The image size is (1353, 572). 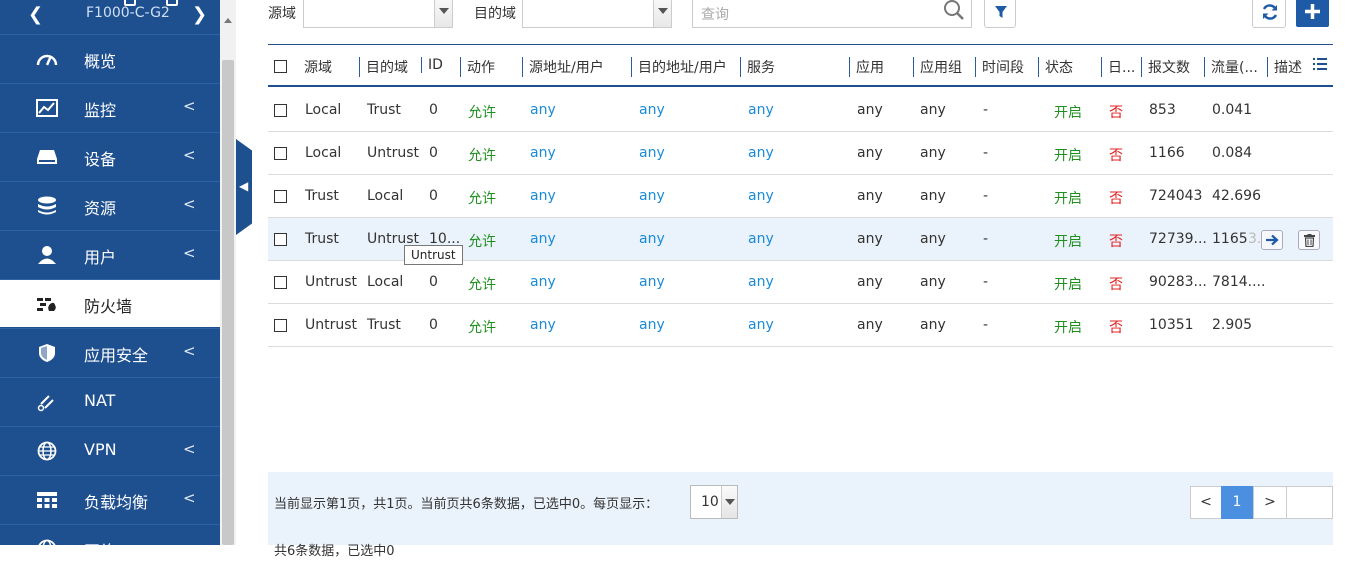 What do you see at coordinates (866, 67) in the screenshot?
I see `col-header-app: 应用` at bounding box center [866, 67].